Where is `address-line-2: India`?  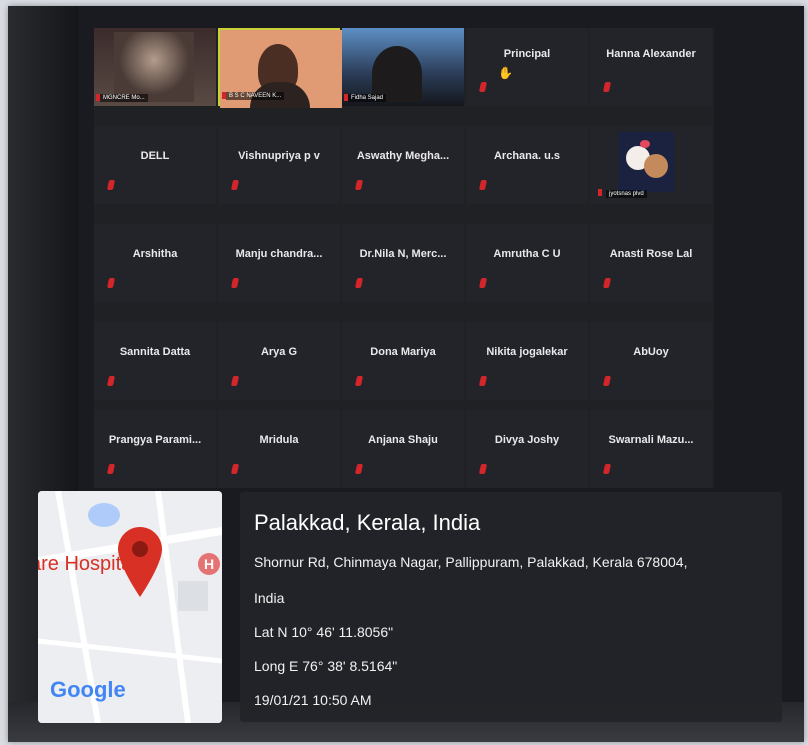
address-line-2: India is located at coordinates (269, 598).